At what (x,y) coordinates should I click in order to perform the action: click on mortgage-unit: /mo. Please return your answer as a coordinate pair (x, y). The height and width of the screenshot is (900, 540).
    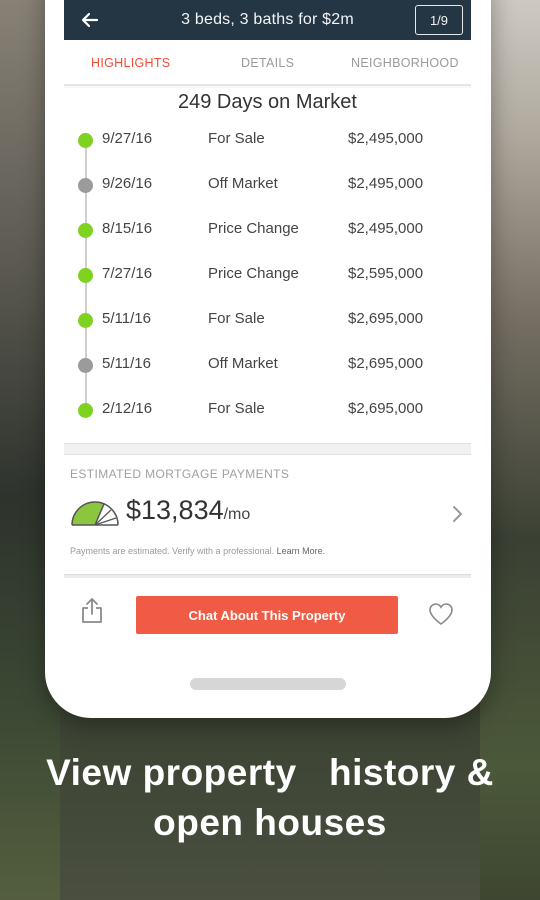
    Looking at the image, I should click on (237, 514).